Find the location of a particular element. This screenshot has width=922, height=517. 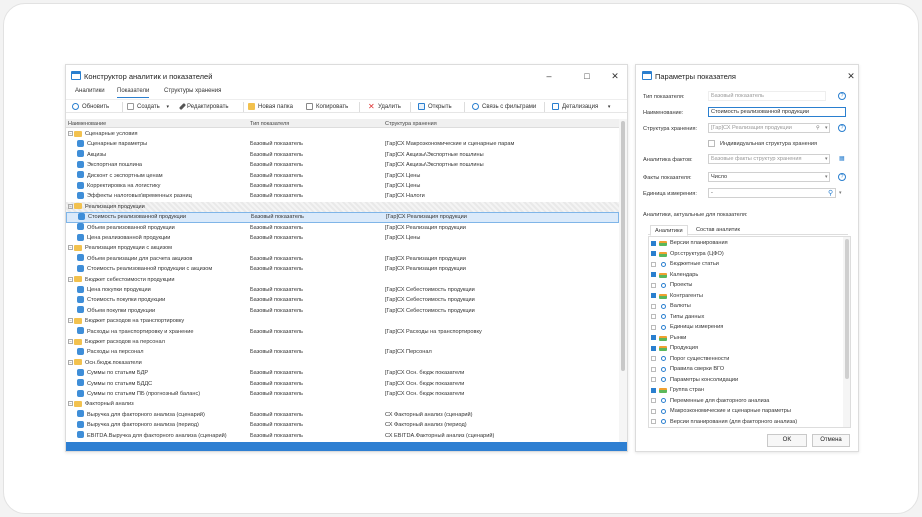

list-item: Рынки is located at coordinates (745, 338).